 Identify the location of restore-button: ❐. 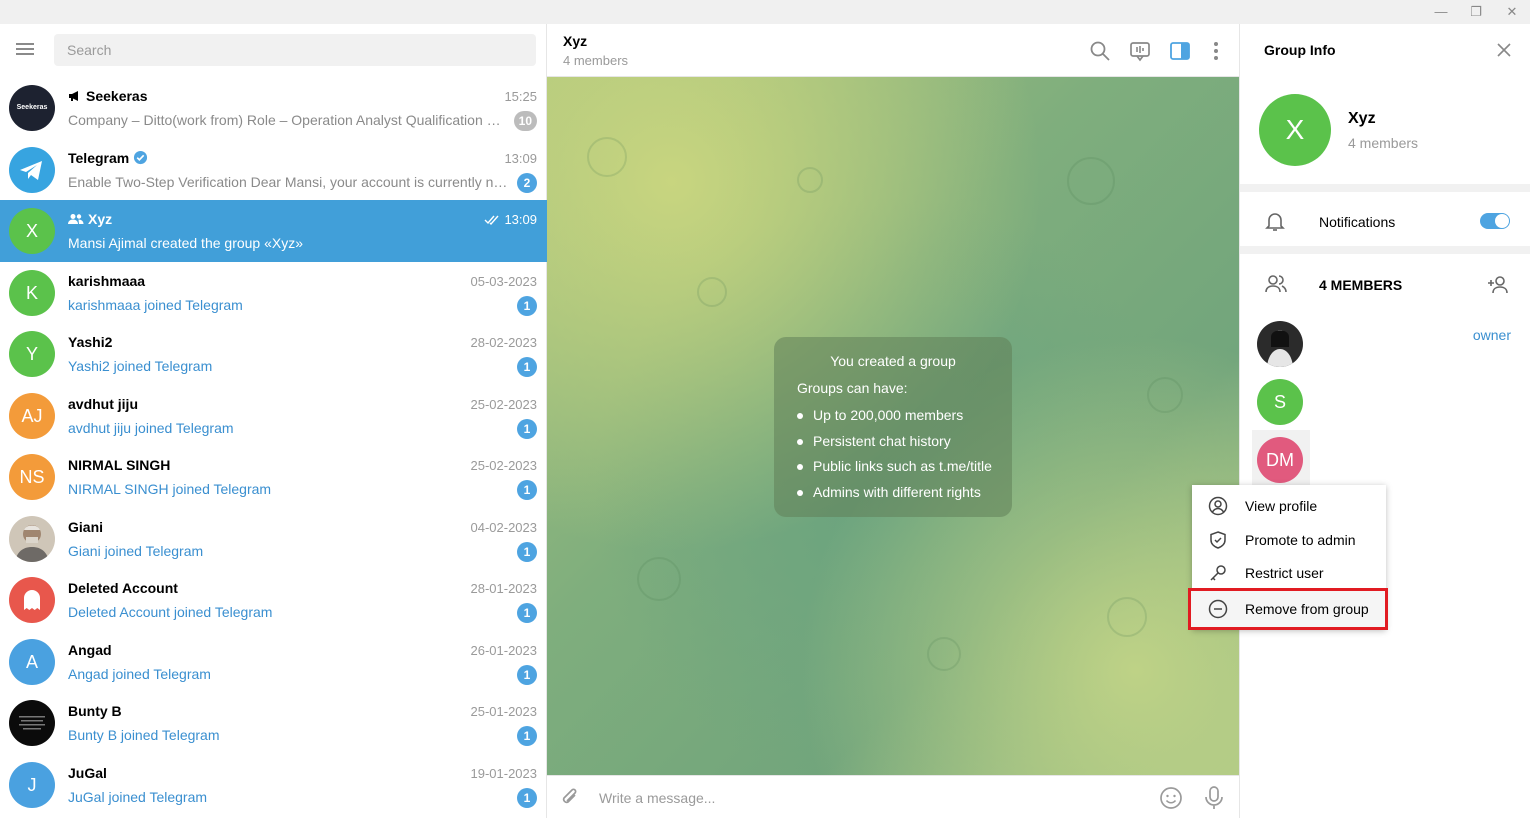
(1476, 12).